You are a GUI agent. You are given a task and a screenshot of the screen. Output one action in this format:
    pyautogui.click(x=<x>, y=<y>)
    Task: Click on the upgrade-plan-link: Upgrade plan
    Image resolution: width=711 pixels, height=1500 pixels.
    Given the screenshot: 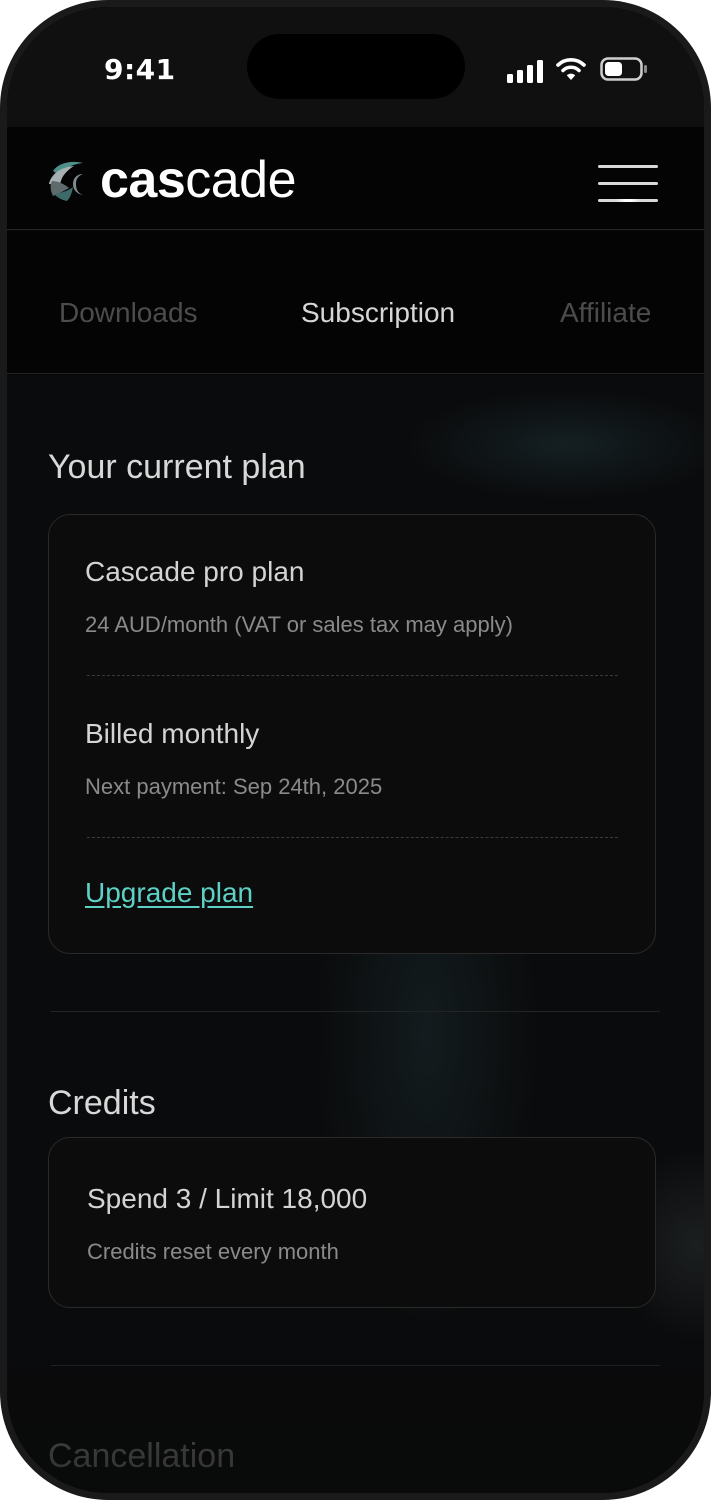 What is the action you would take?
    pyautogui.click(x=169, y=893)
    